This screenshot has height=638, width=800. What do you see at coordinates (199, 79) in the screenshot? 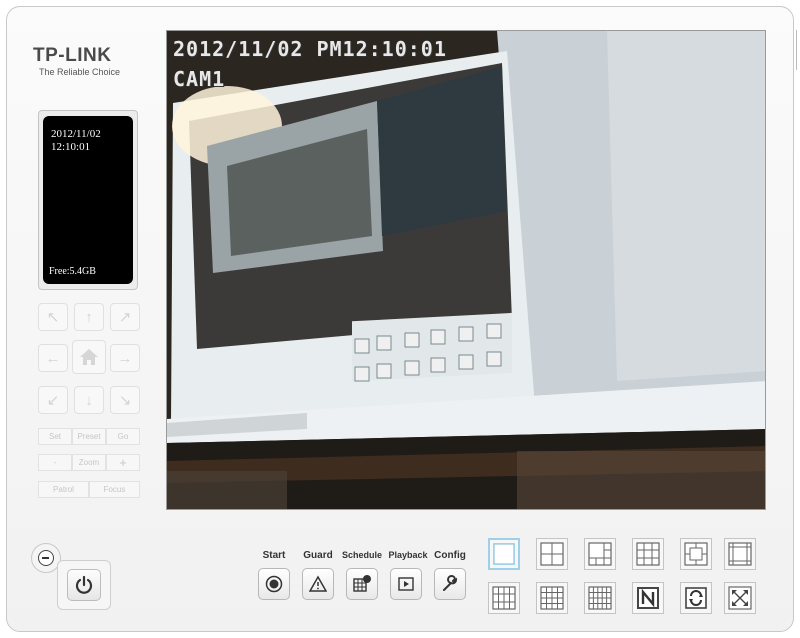
I see `video-camera-label: CAM1` at bounding box center [199, 79].